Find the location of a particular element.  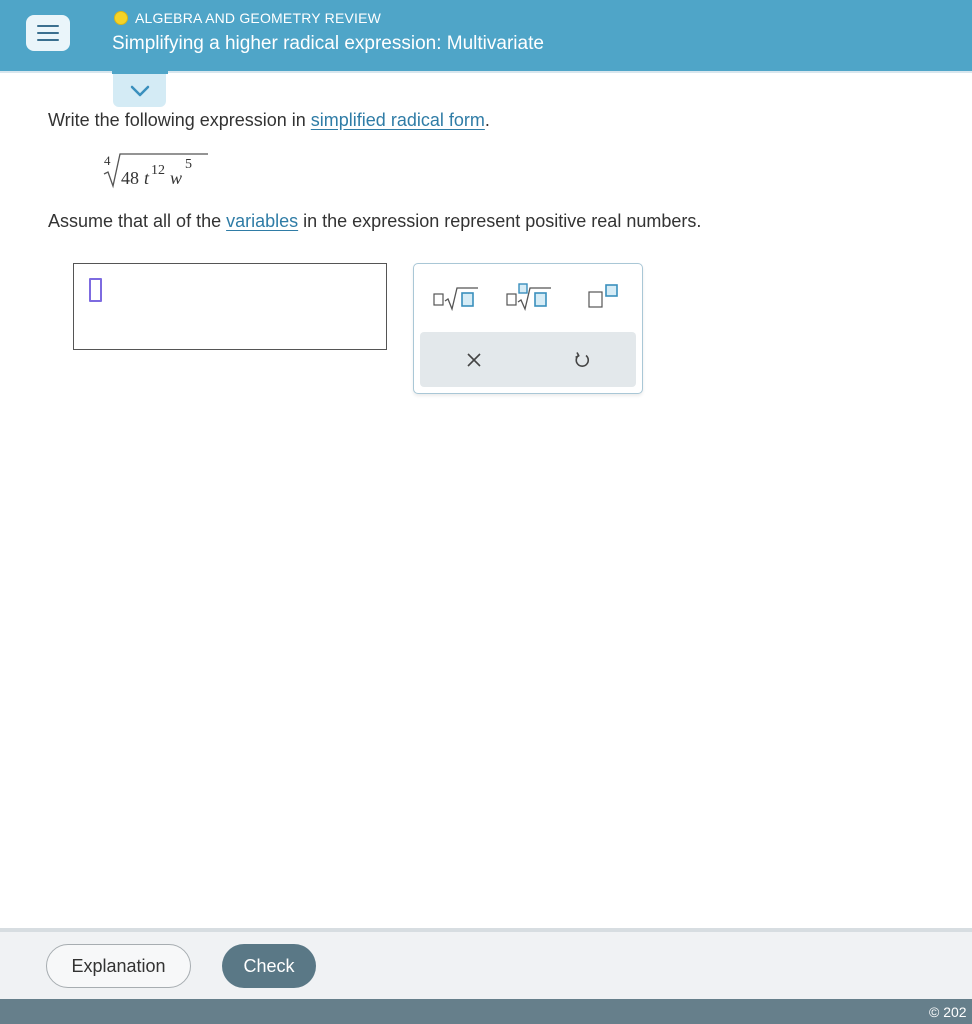

topic-row: ALGEBRA AND GEOMETRY REVIEW is located at coordinates (247, 18).